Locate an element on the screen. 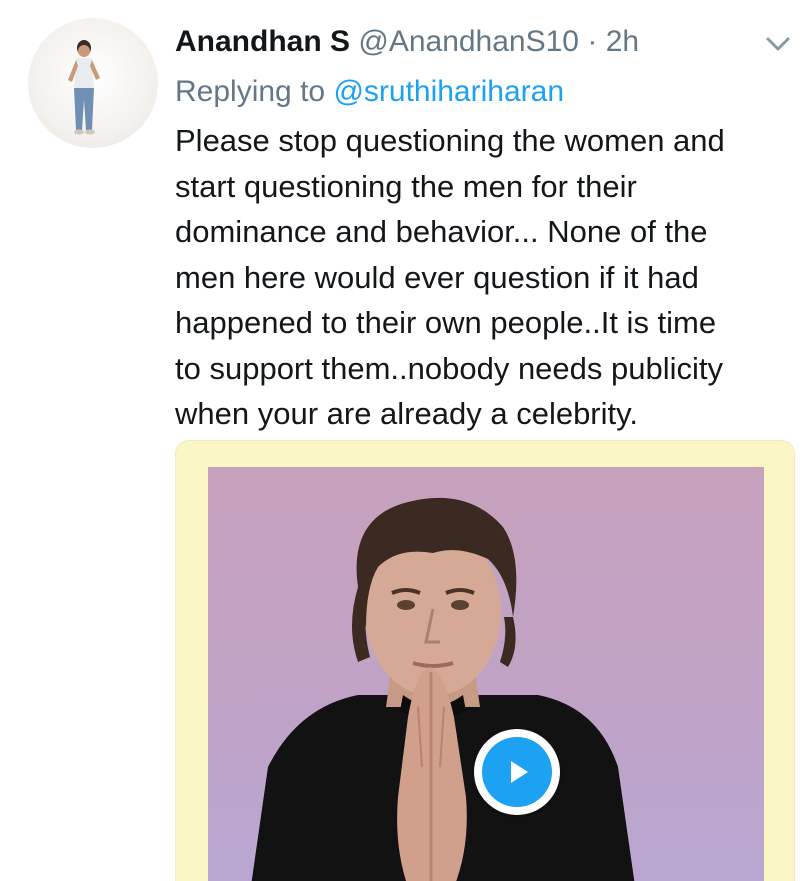  avatar is located at coordinates (93, 83).